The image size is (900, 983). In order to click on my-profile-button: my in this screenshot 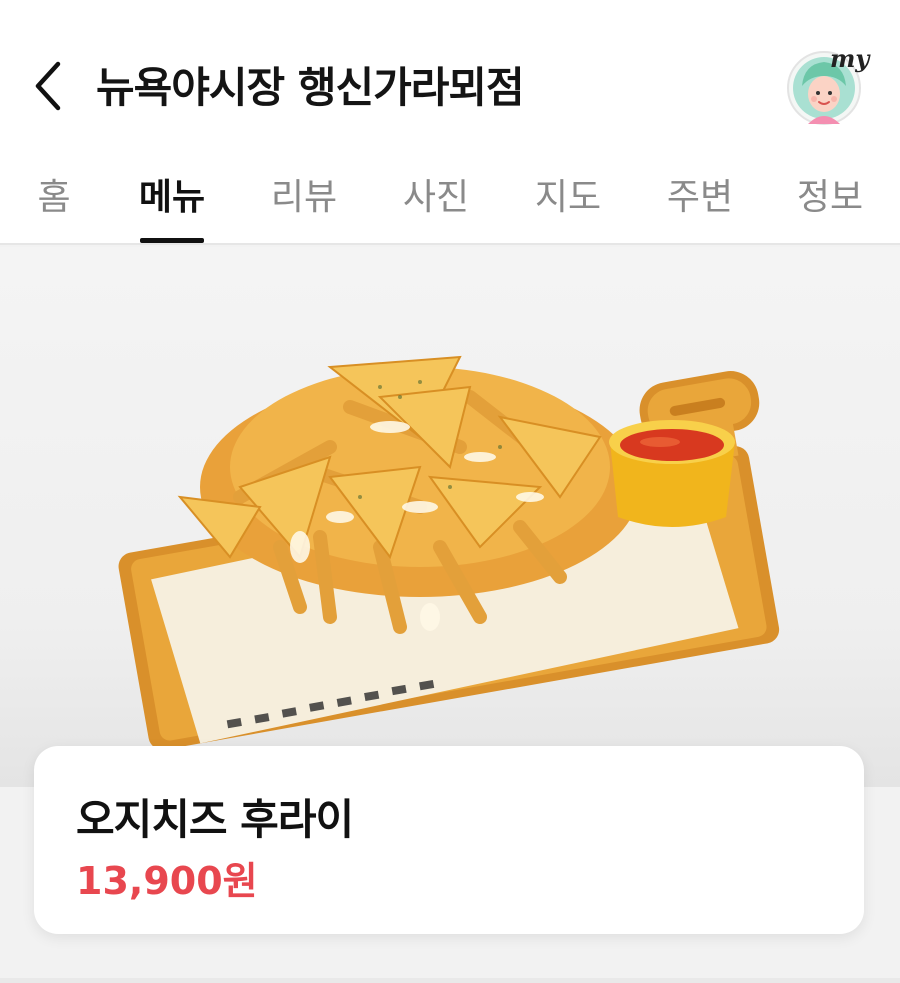, I will do `click(828, 85)`.